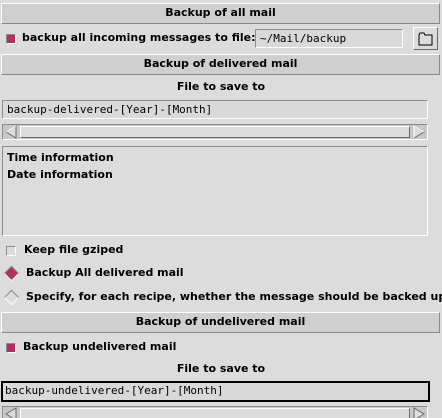 The image size is (442, 418). What do you see at coordinates (329, 38) in the screenshot?
I see `backup-all-file-field: ~/Mail/backup` at bounding box center [329, 38].